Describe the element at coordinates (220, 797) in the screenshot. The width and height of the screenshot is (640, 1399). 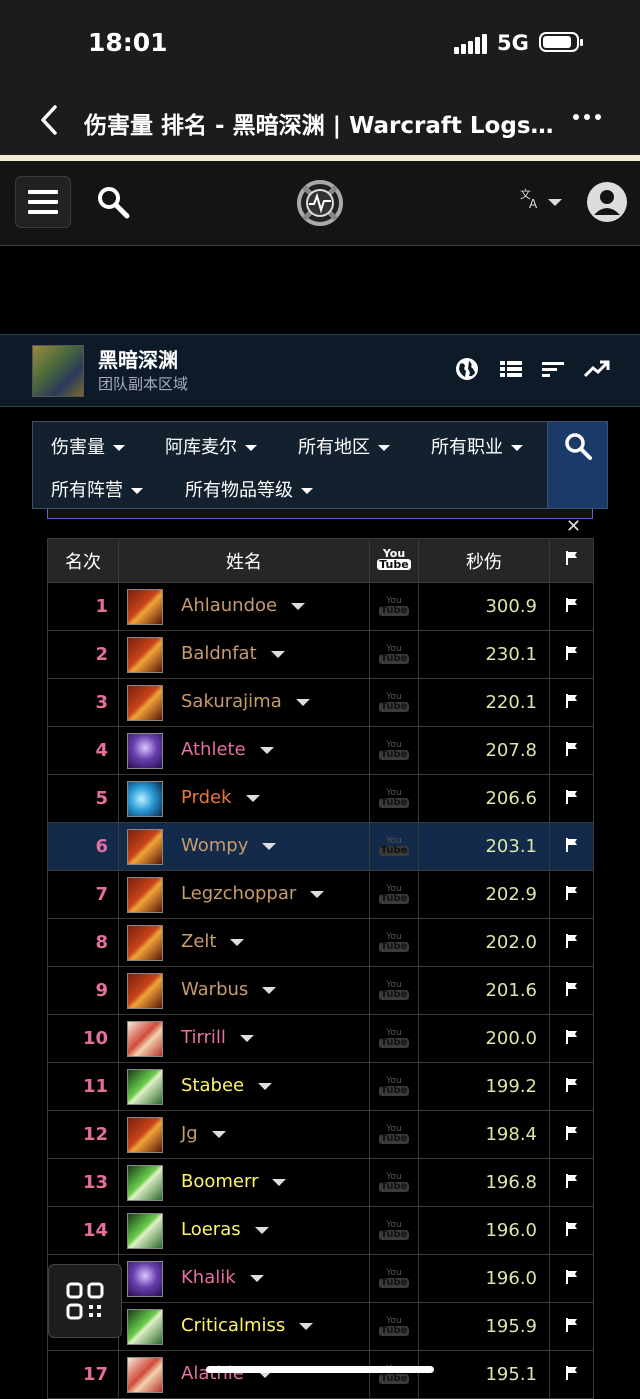
I see `player-name: Prdek` at that location.